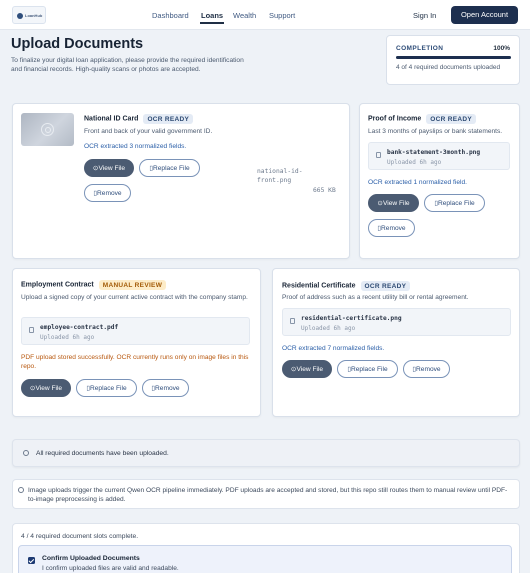 The image size is (530, 573). What do you see at coordinates (448, 67) in the screenshot?
I see `completion-status: 4 of 4 required documents uploaded` at bounding box center [448, 67].